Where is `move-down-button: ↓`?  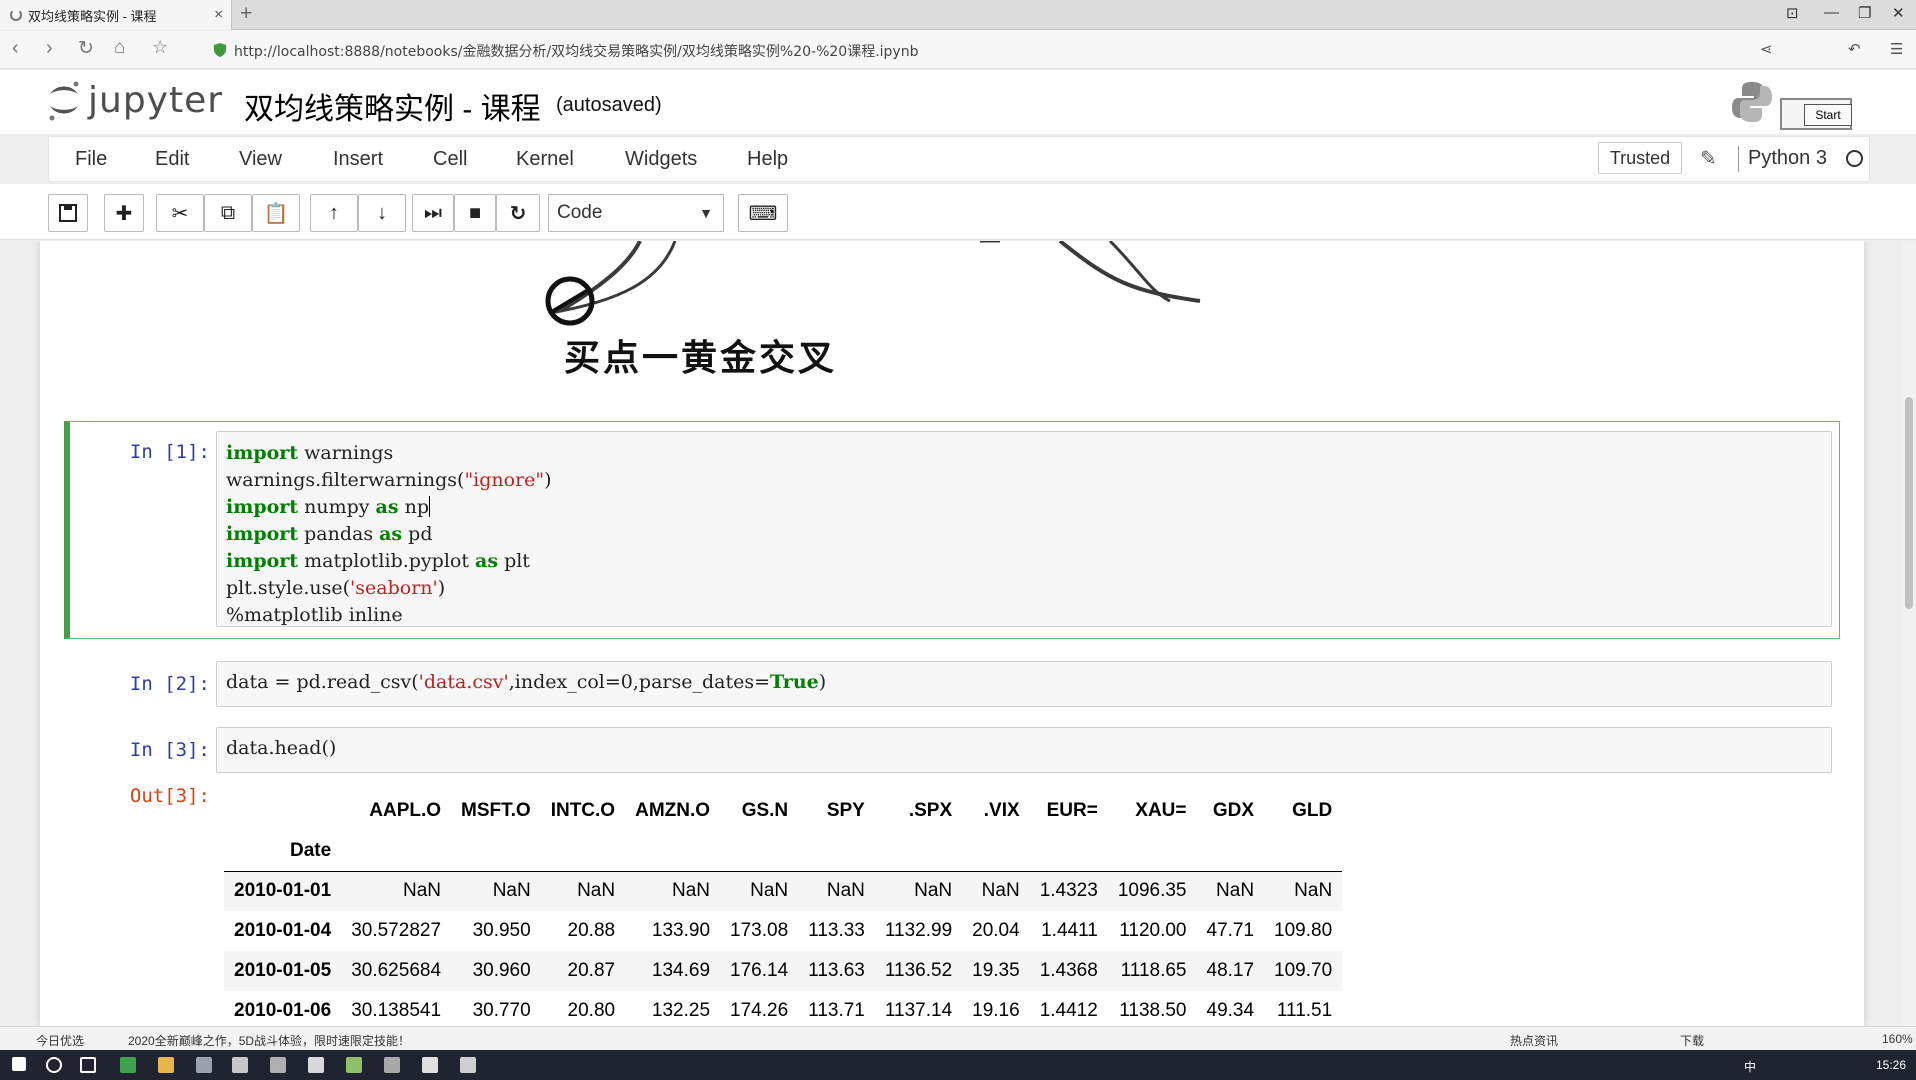
move-down-button: ↓ is located at coordinates (382, 213).